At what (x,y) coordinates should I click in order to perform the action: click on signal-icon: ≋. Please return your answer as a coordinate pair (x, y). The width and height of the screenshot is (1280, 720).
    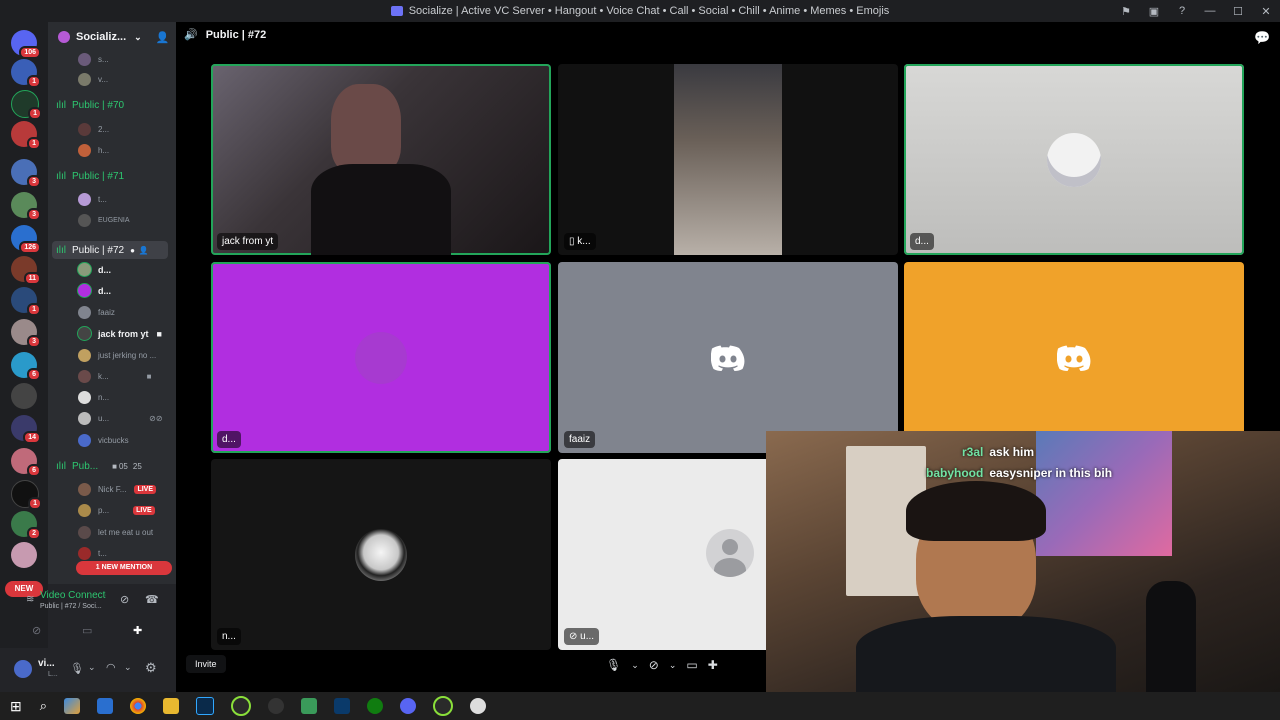
    Looking at the image, I should click on (30, 599).